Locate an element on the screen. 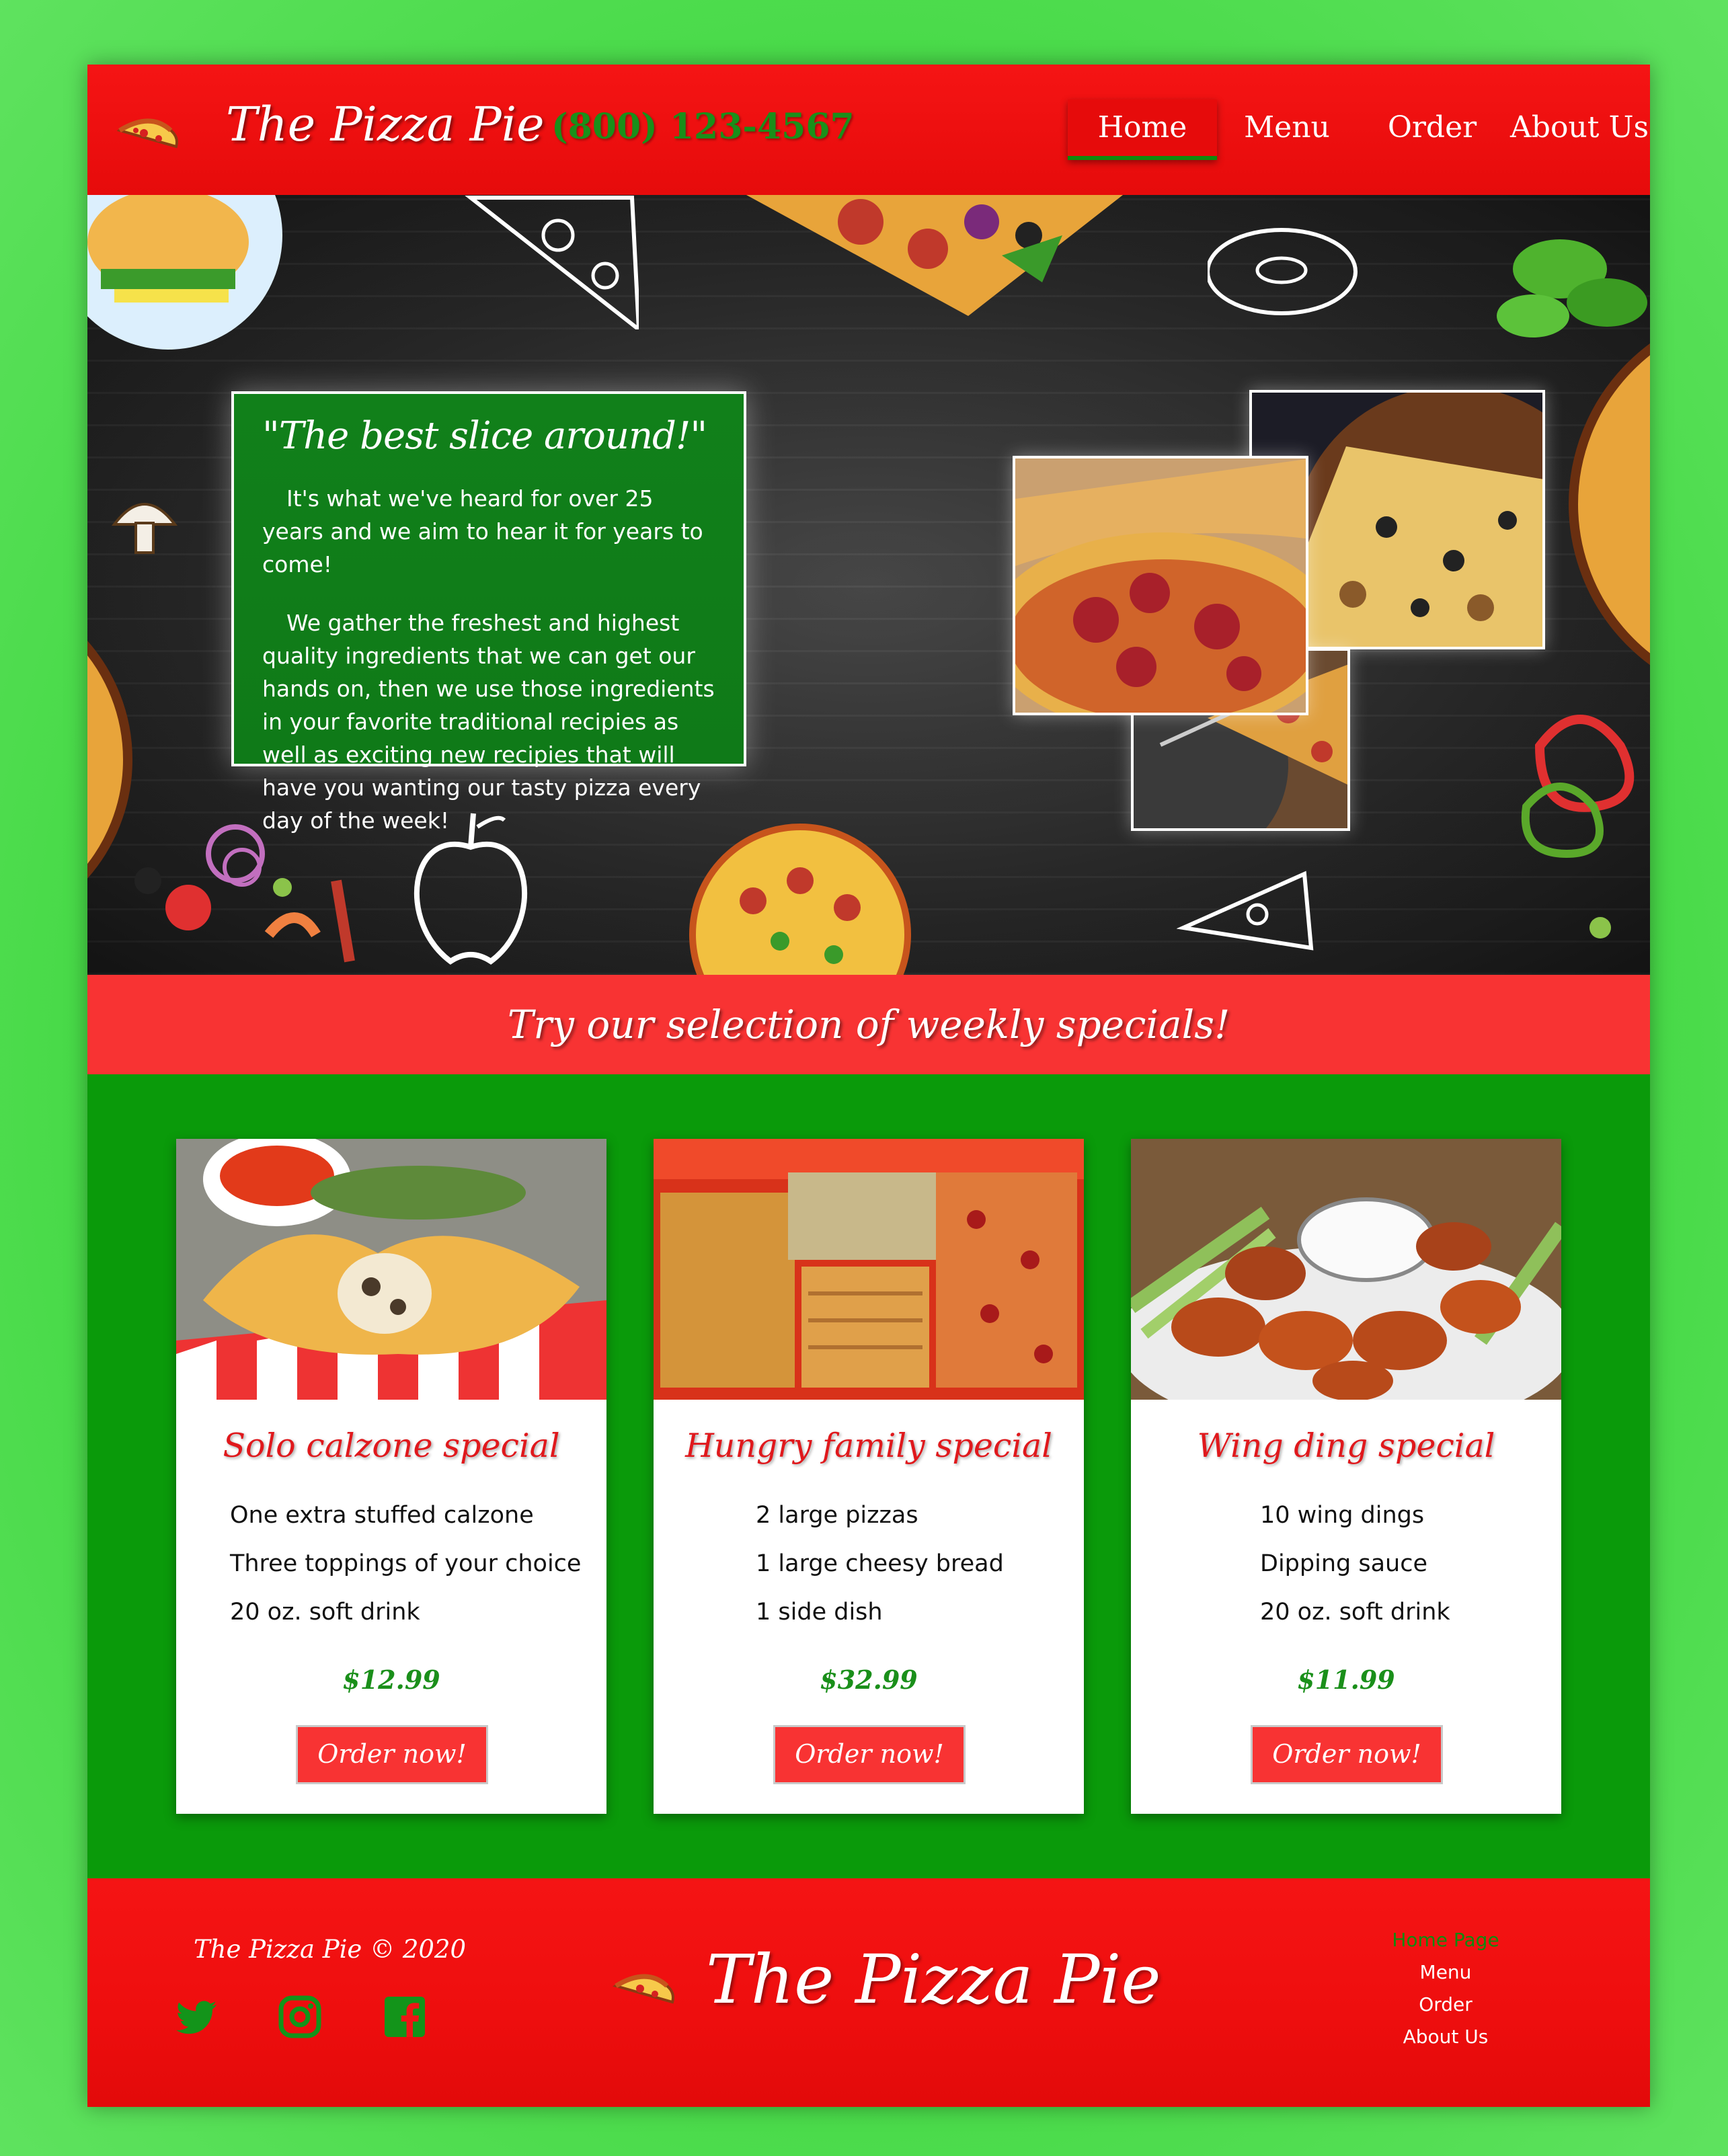  special-price: $12.99 is located at coordinates (391, 1680).